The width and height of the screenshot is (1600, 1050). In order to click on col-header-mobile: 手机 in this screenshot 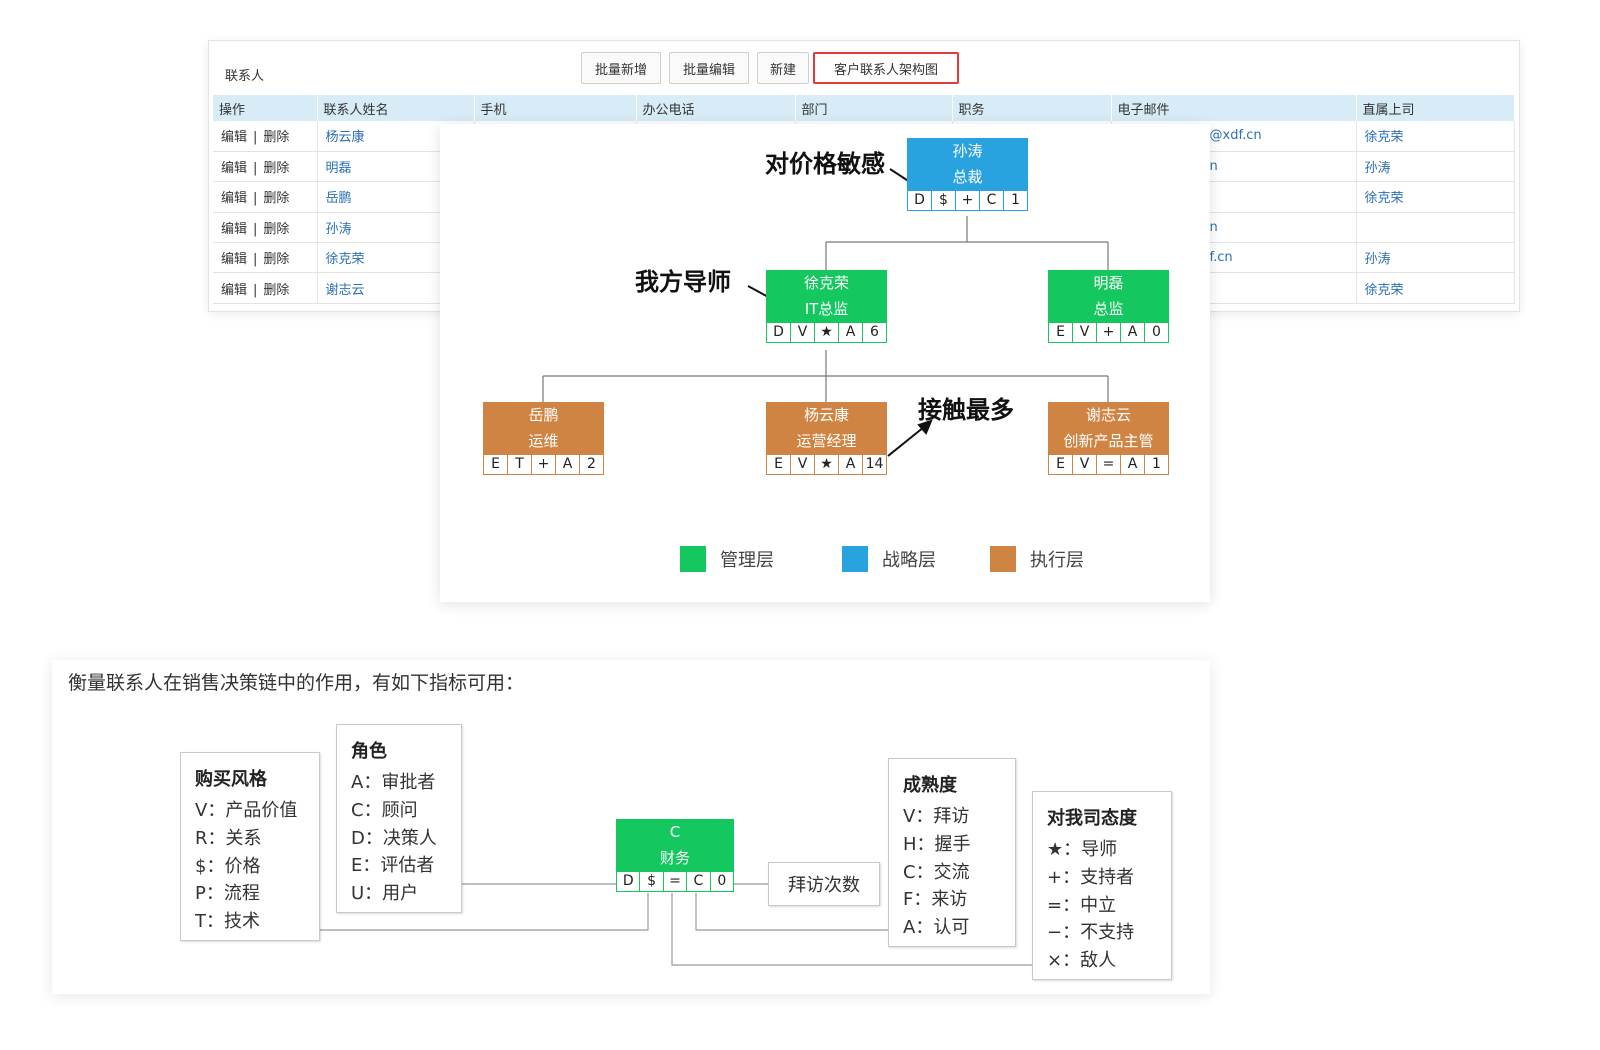, I will do `click(555, 108)`.